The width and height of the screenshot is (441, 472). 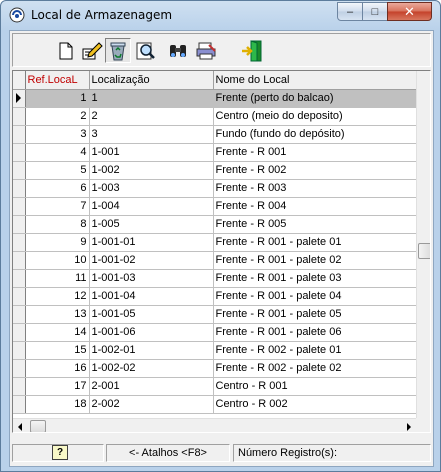 What do you see at coordinates (178, 50) in the screenshot?
I see `find-record-button` at bounding box center [178, 50].